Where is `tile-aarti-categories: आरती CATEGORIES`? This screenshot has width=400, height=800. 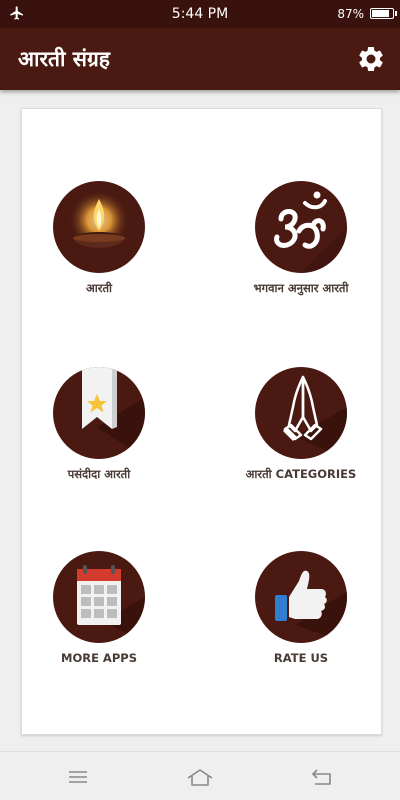
tile-aarti-categories: आरती CATEGORIES is located at coordinates (301, 424).